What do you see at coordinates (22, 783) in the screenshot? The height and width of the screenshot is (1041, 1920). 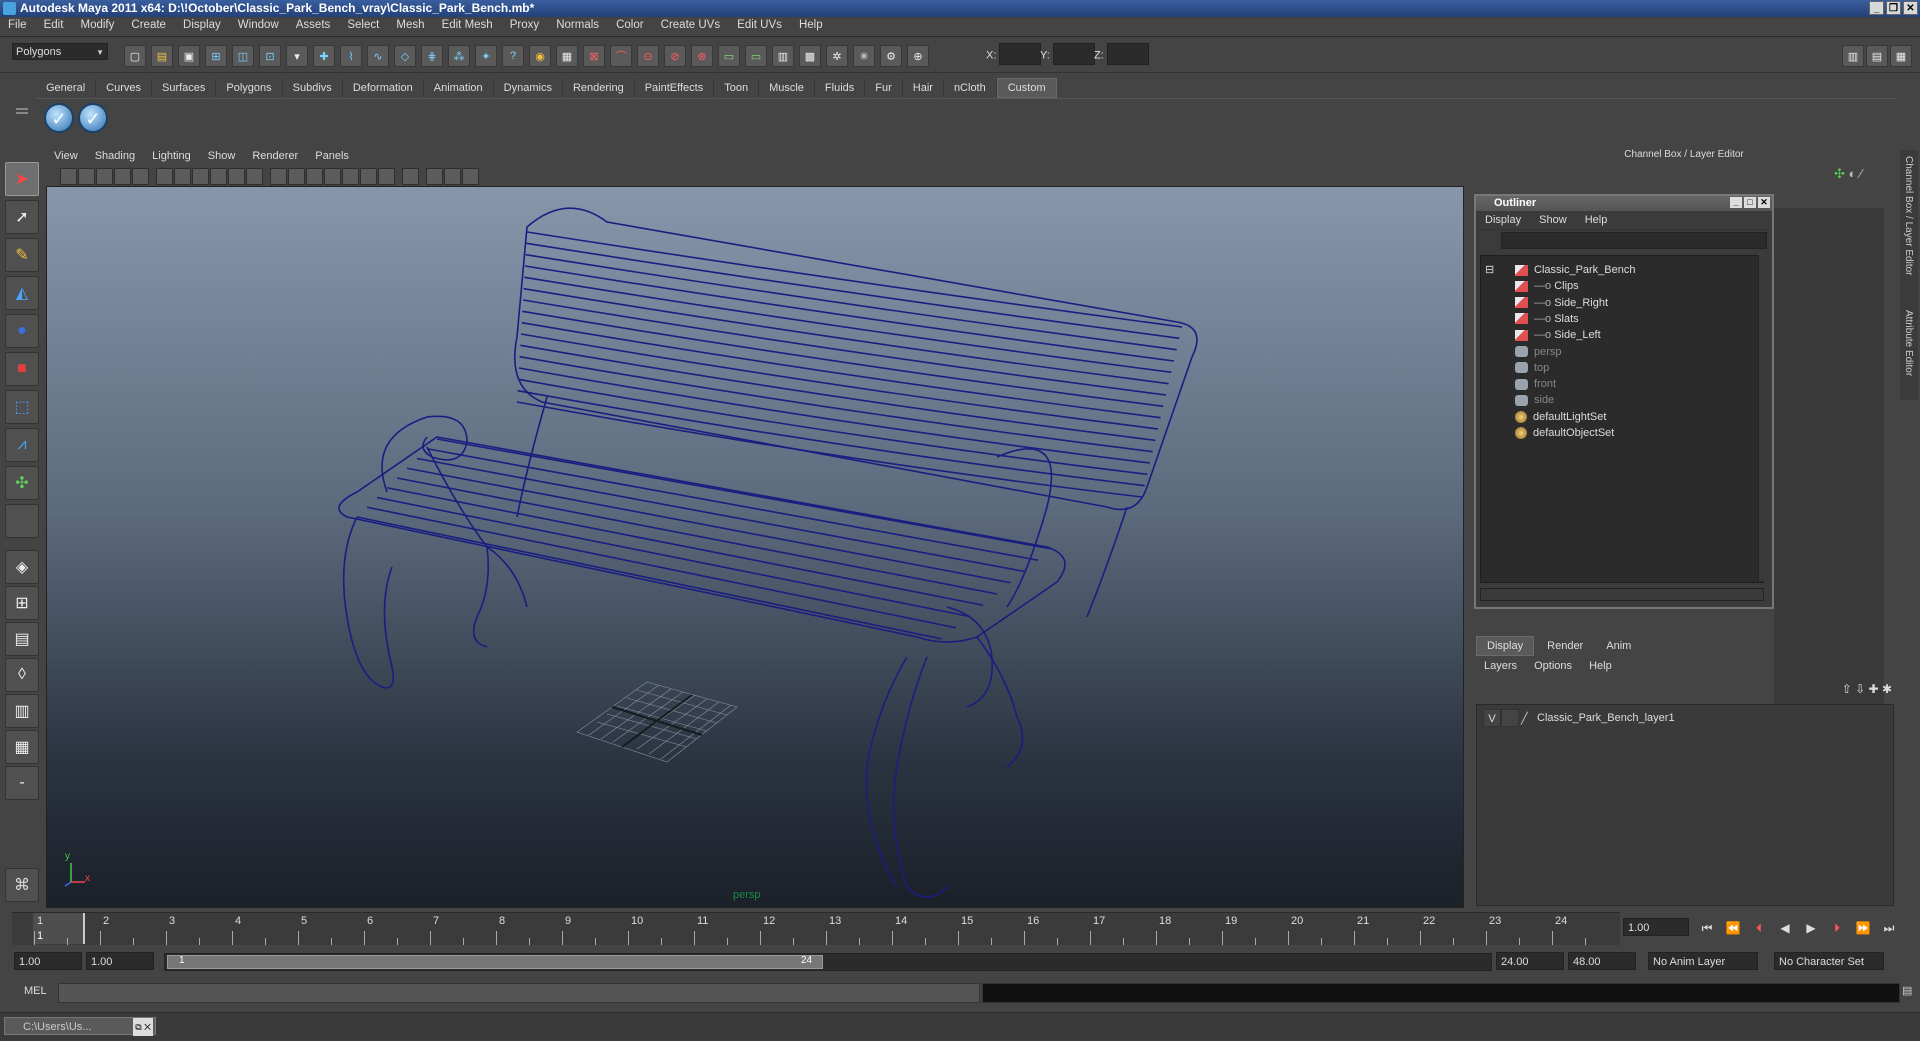 I see `layout-more-icon: -` at bounding box center [22, 783].